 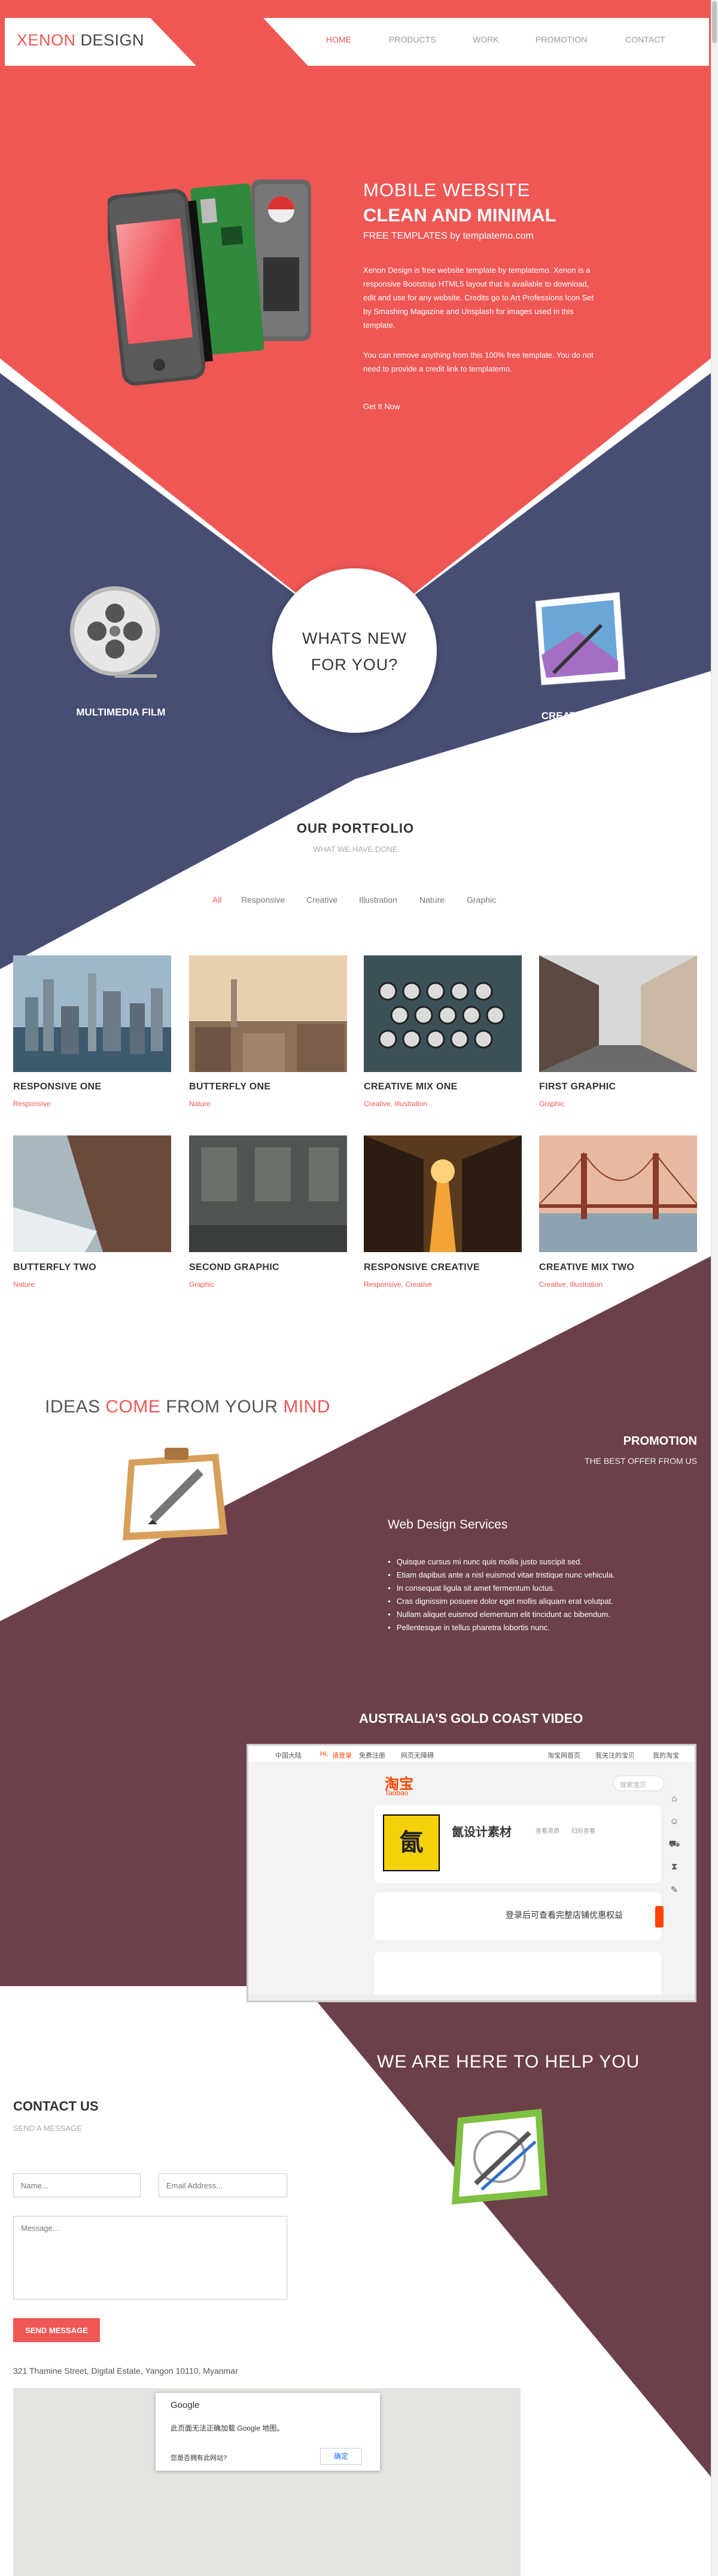 I want to click on email-field, so click(x=223, y=2185).